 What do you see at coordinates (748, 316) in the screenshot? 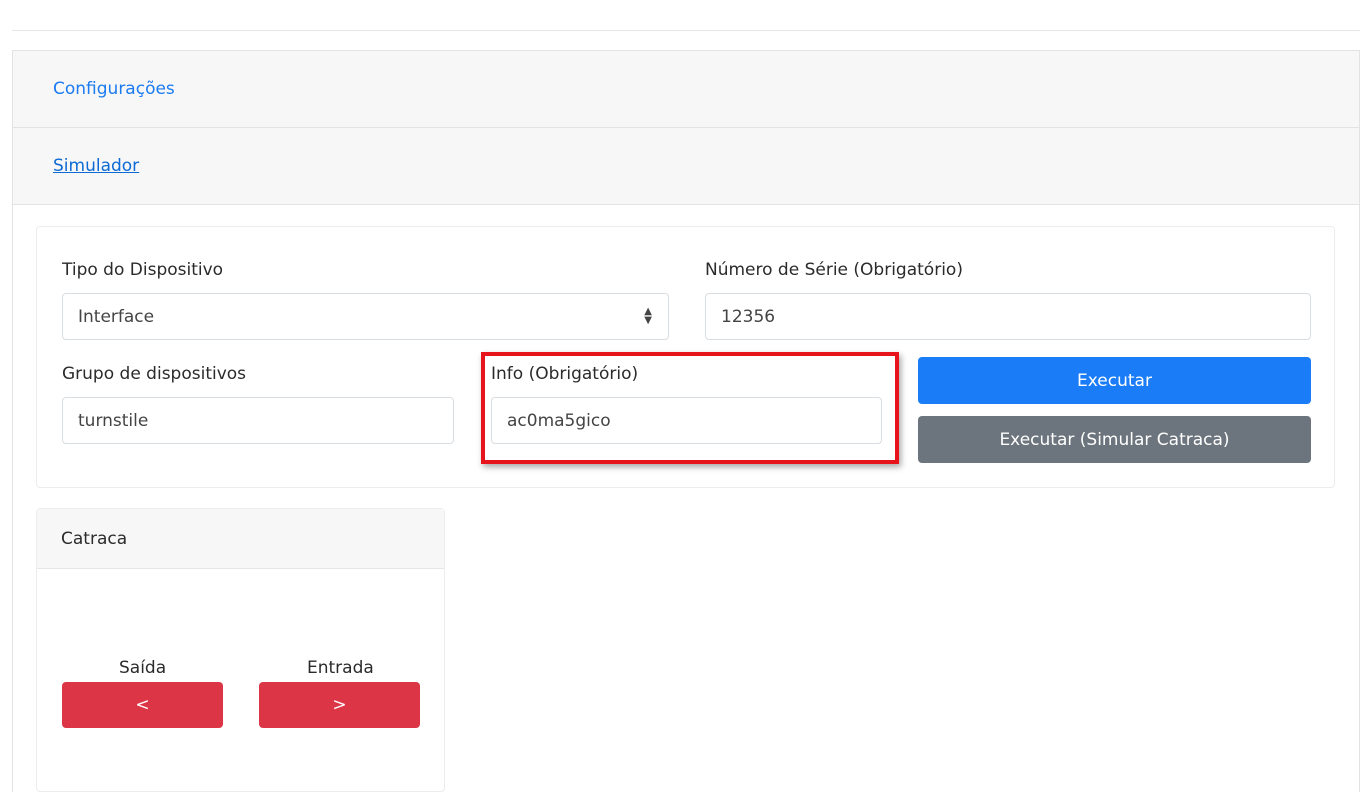
I see `serial-number-value: 12356` at bounding box center [748, 316].